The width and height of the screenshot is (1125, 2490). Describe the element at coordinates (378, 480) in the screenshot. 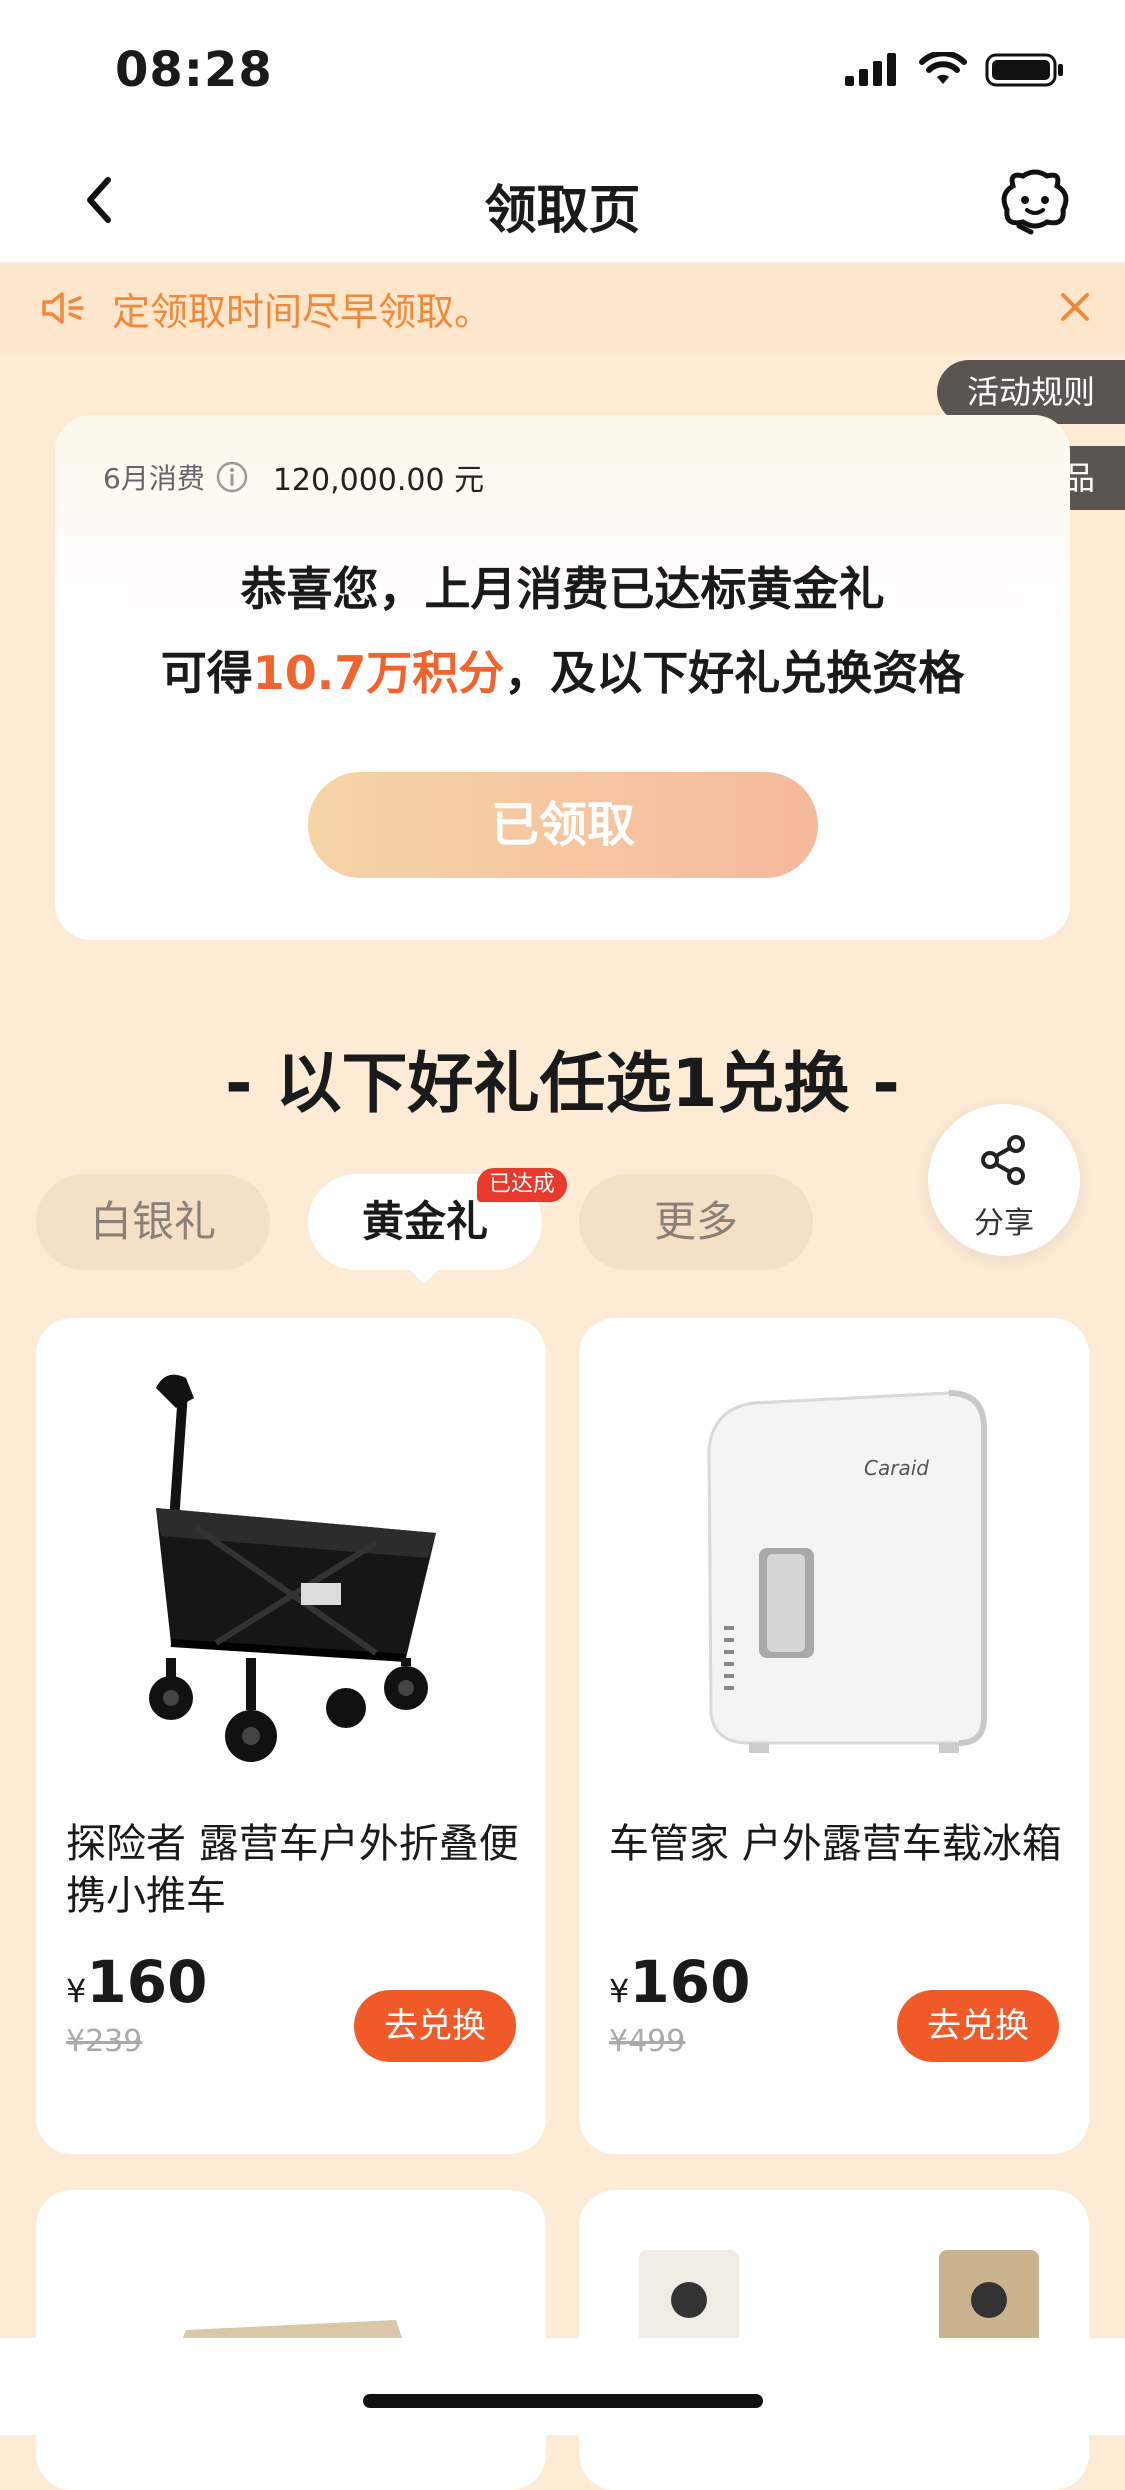

I see `spend-value: 120,000.00 元` at that location.